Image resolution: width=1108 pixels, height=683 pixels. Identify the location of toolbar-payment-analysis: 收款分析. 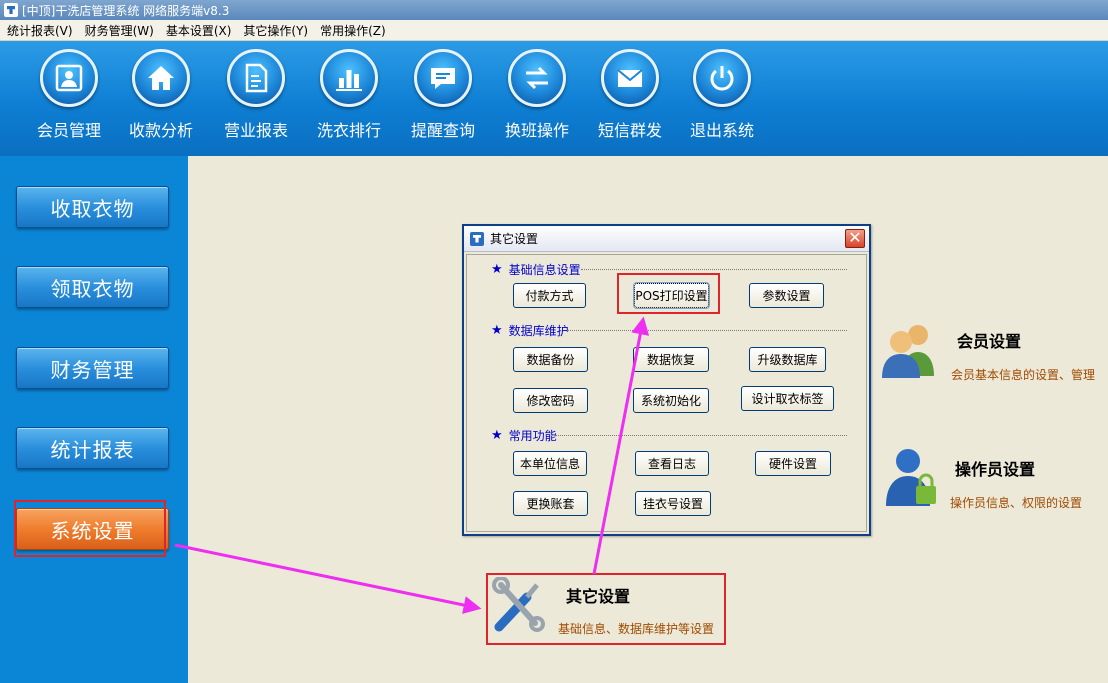
(161, 95).